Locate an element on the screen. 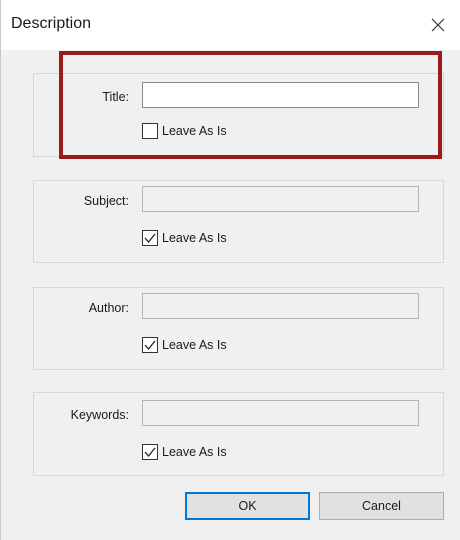 The image size is (460, 540). ok-button: OK is located at coordinates (247, 506).